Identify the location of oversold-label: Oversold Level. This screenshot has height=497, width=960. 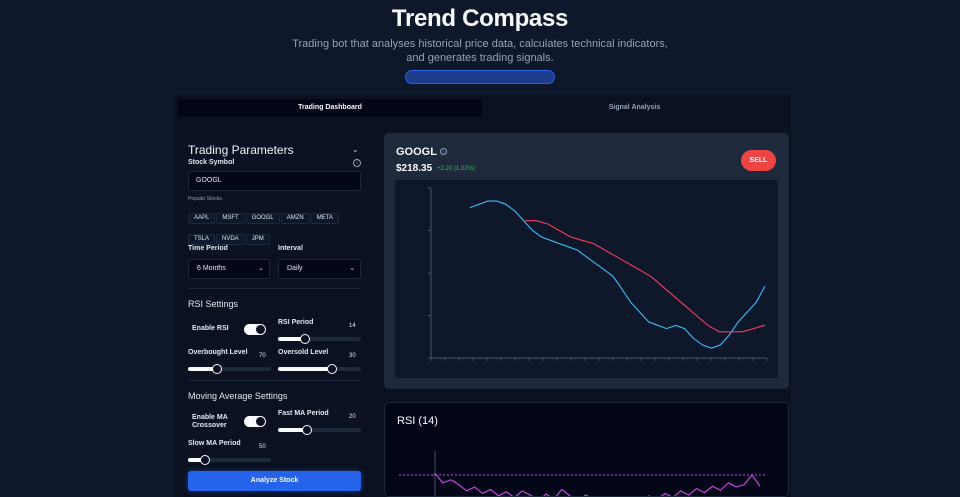
(303, 352).